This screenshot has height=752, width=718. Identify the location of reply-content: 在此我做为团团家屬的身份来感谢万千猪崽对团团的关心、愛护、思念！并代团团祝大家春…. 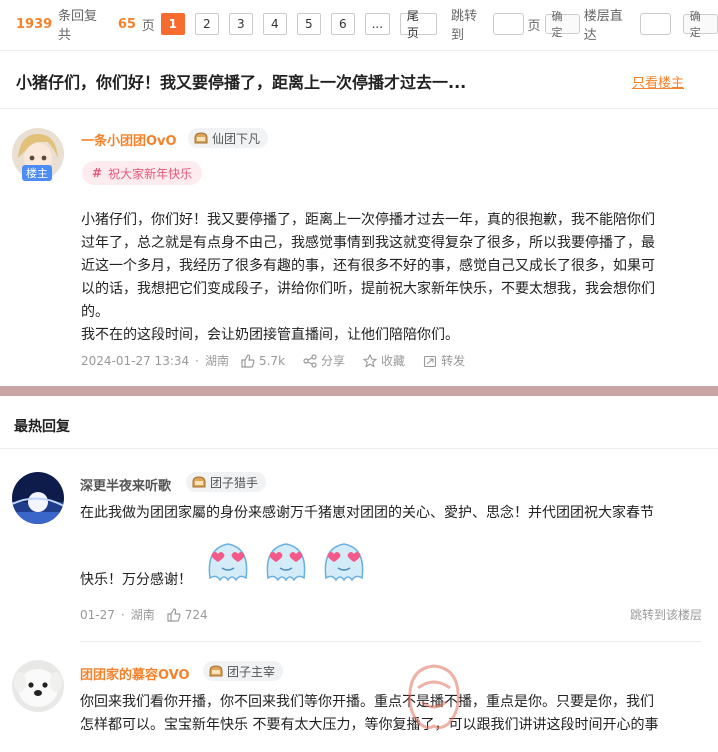
(395, 513).